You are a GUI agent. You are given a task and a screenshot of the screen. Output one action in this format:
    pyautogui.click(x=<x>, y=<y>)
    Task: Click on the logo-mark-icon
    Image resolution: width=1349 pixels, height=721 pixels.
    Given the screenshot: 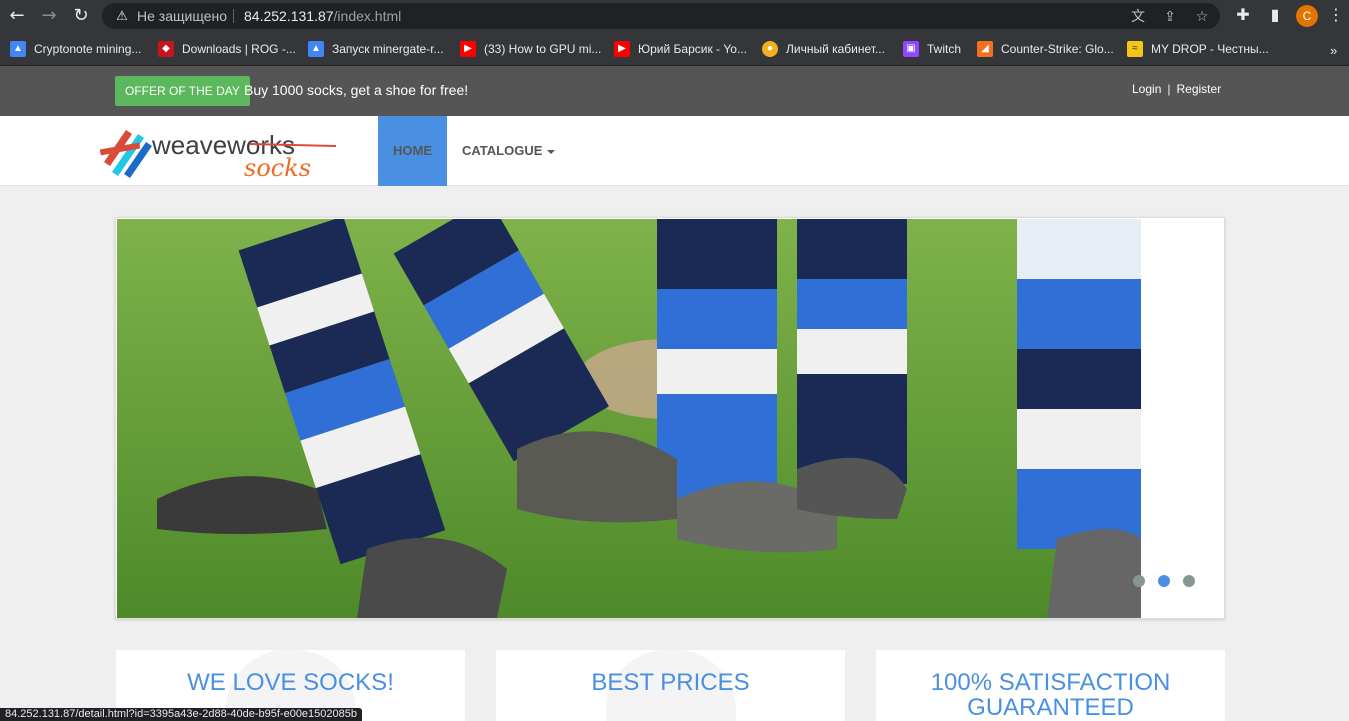 What is the action you would take?
    pyautogui.click(x=126, y=154)
    